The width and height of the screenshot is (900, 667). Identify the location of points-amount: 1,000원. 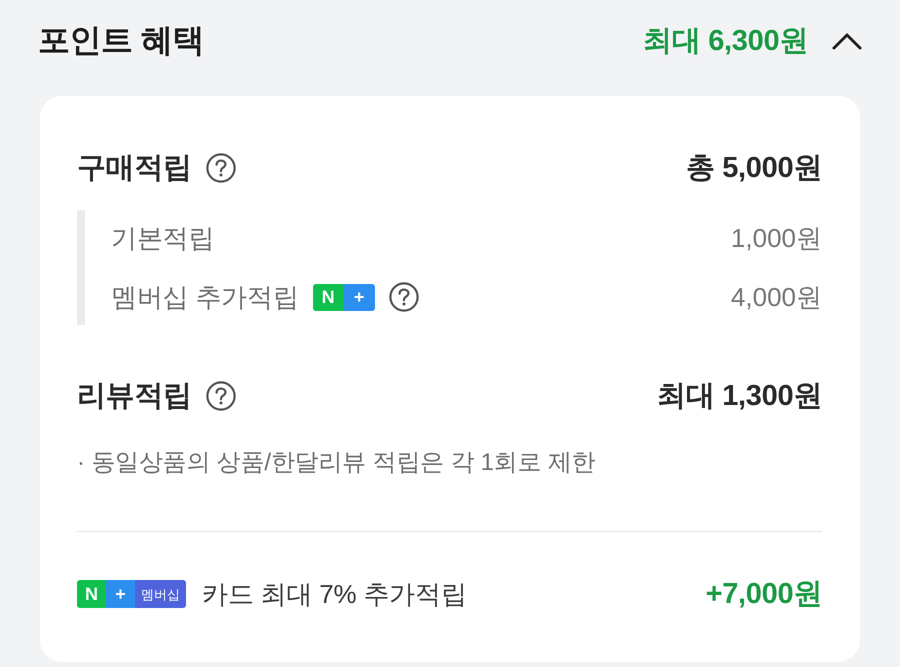
(776, 238).